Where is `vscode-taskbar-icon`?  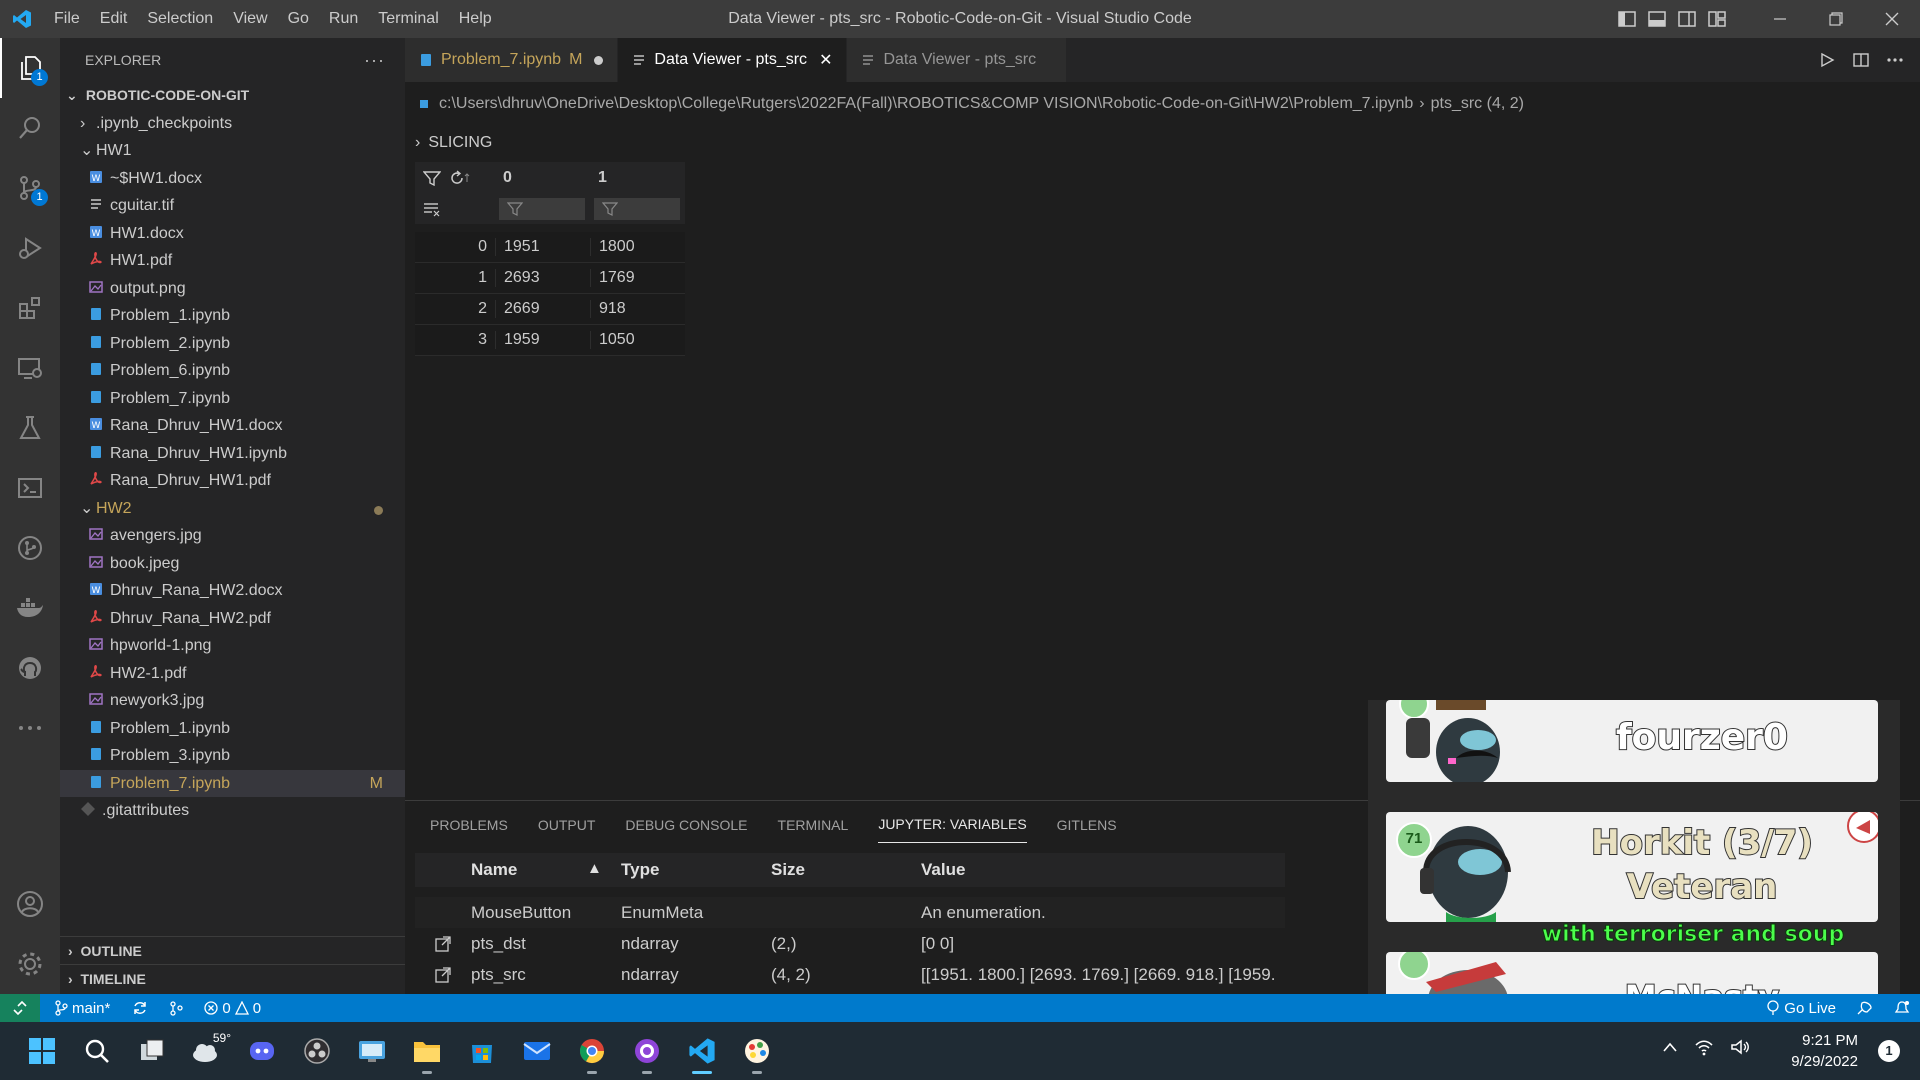 vscode-taskbar-icon is located at coordinates (702, 1052).